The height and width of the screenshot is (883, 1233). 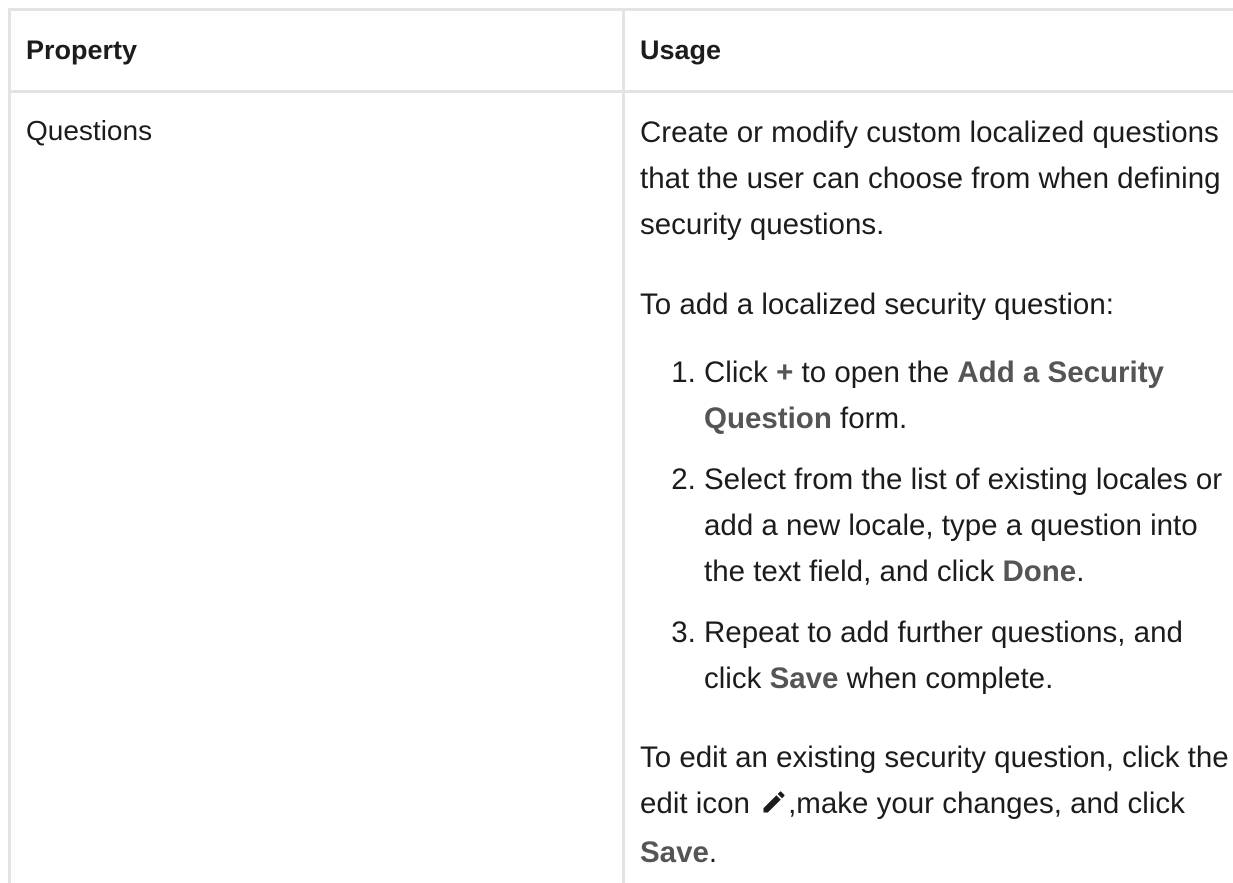 What do you see at coordinates (318, 50) in the screenshot?
I see `header-property: Property` at bounding box center [318, 50].